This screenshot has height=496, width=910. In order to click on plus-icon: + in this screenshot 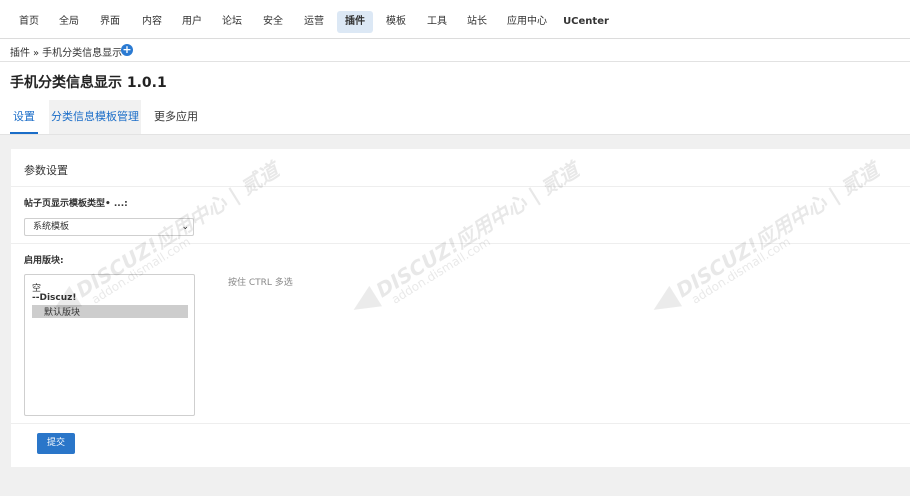, I will do `click(127, 50)`.